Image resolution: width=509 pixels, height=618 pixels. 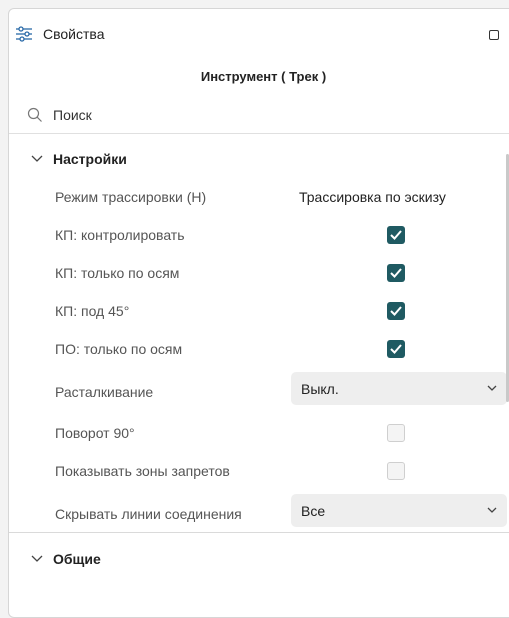 I want to click on select-value: Выкл., so click(x=320, y=389).